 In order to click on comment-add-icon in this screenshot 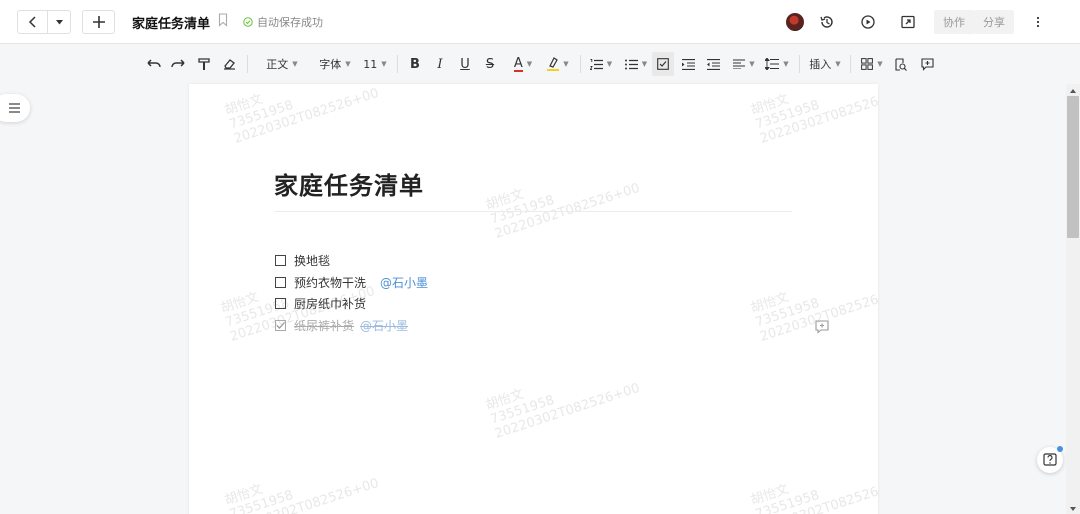, I will do `click(822, 327)`.